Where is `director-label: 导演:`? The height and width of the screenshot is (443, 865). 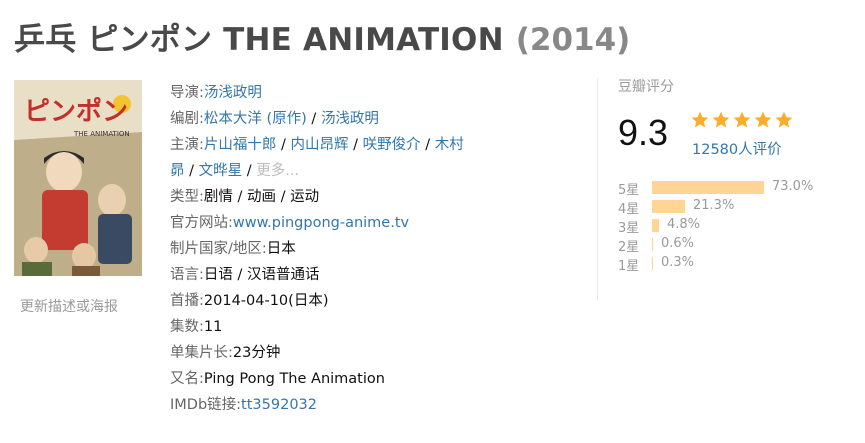 director-label: 导演: is located at coordinates (187, 93).